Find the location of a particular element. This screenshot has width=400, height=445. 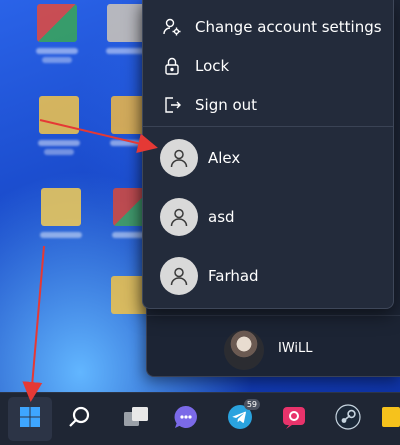

telegram-button: 59 is located at coordinates (240, 419).